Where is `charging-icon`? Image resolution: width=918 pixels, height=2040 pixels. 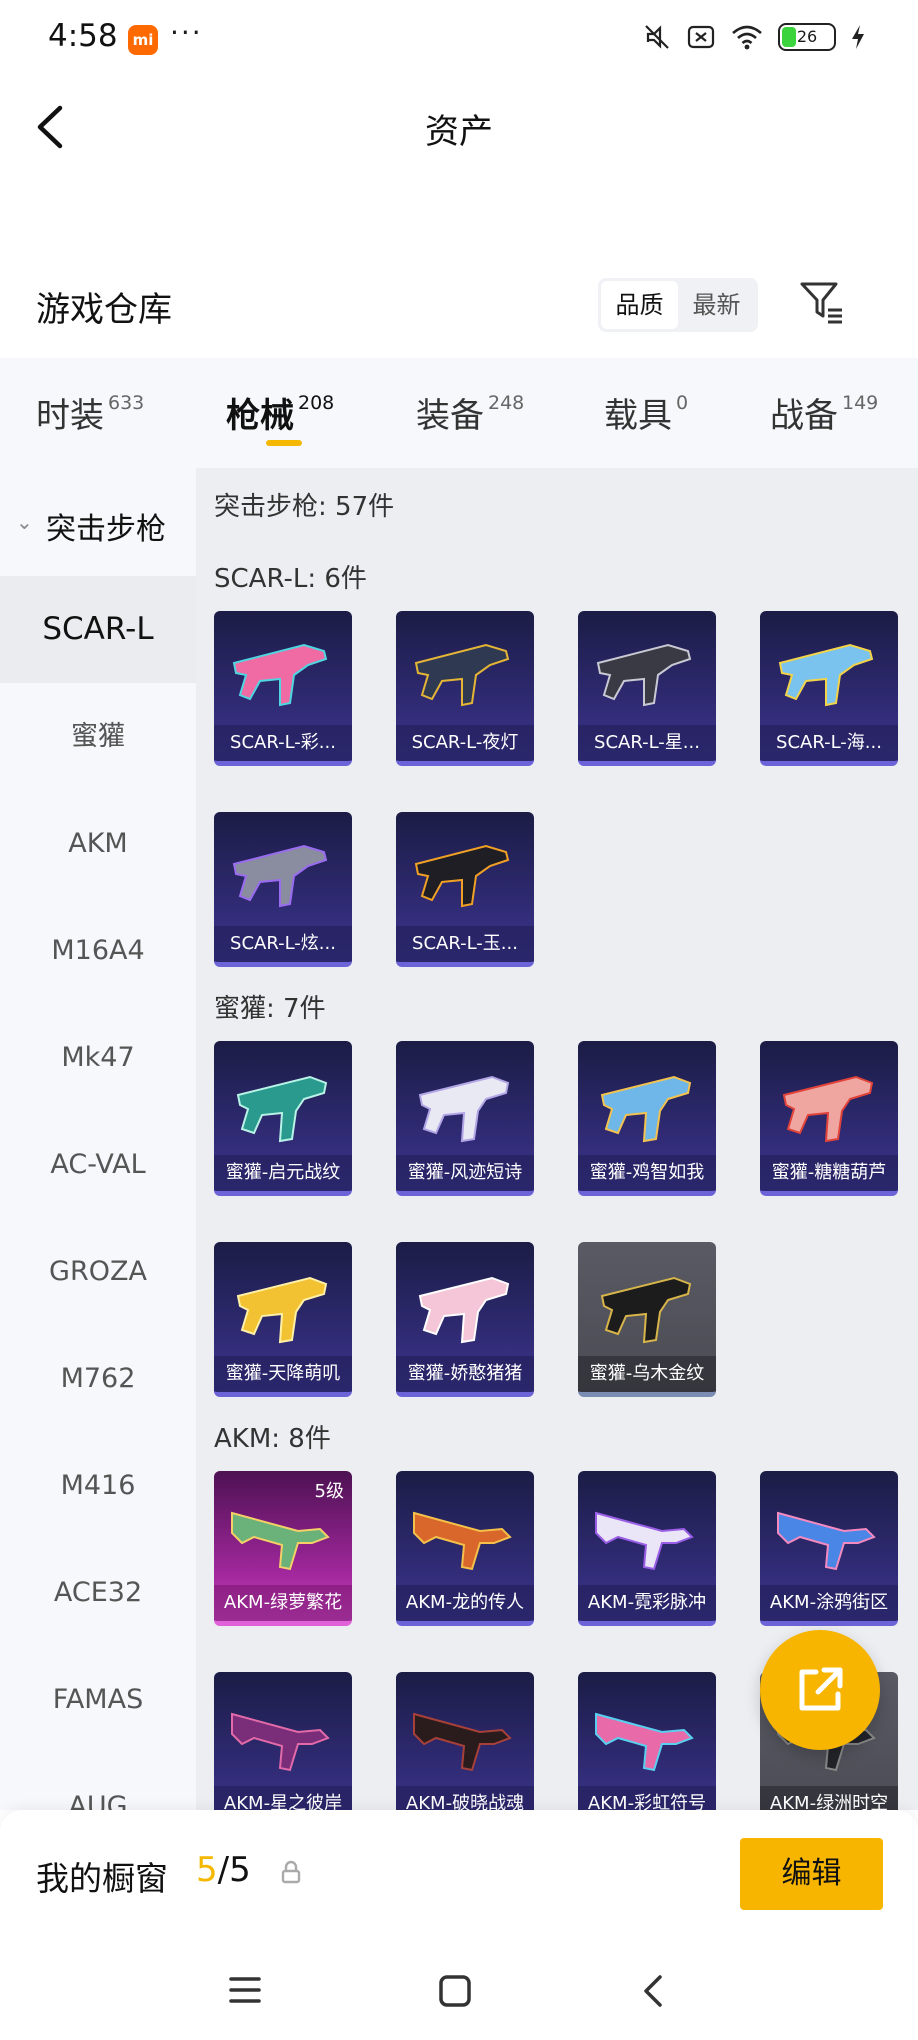
charging-icon is located at coordinates (858, 37).